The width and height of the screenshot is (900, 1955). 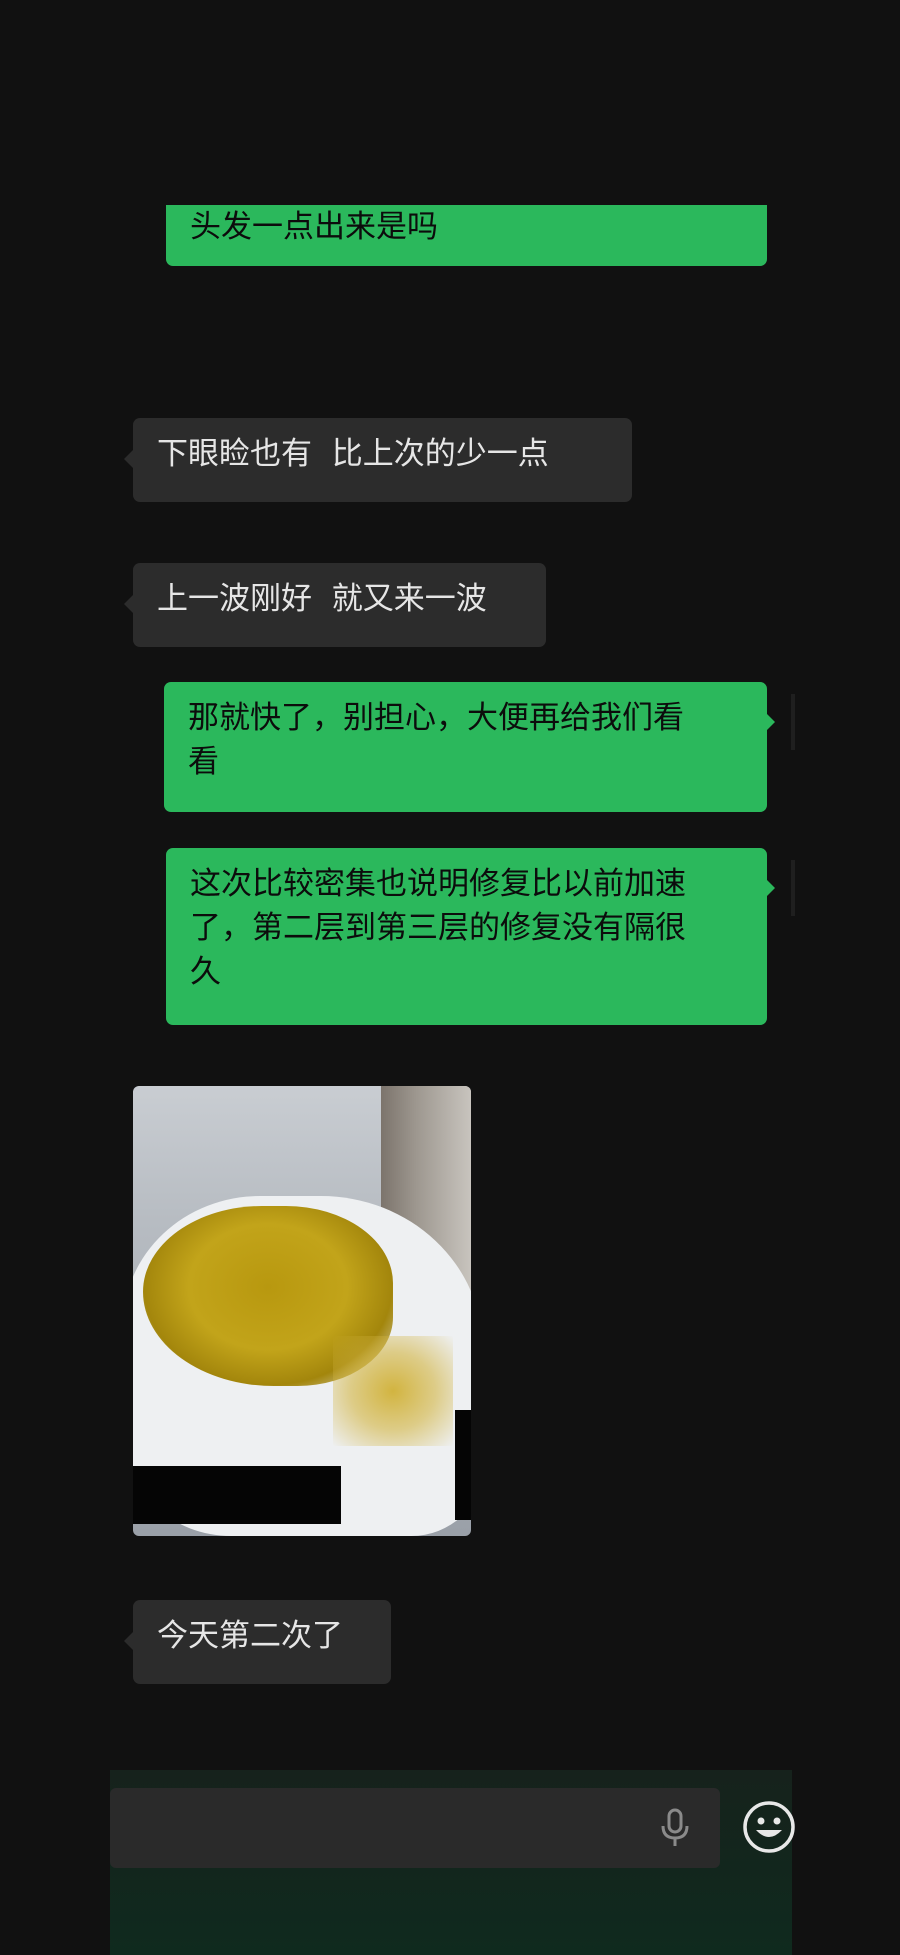 I want to click on message-bubble-outgoing: 那就快了，别担心，大便再给我们看 看, so click(x=465, y=747).